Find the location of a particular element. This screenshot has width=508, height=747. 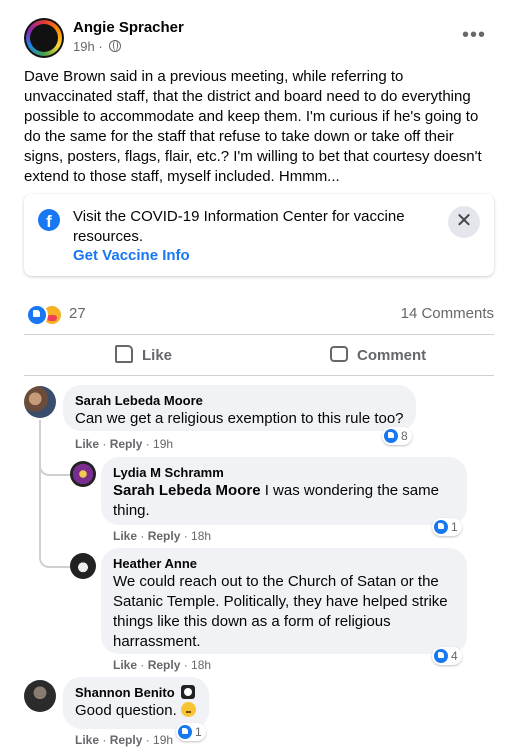

thumbs-up-icon is located at coordinates (124, 354).